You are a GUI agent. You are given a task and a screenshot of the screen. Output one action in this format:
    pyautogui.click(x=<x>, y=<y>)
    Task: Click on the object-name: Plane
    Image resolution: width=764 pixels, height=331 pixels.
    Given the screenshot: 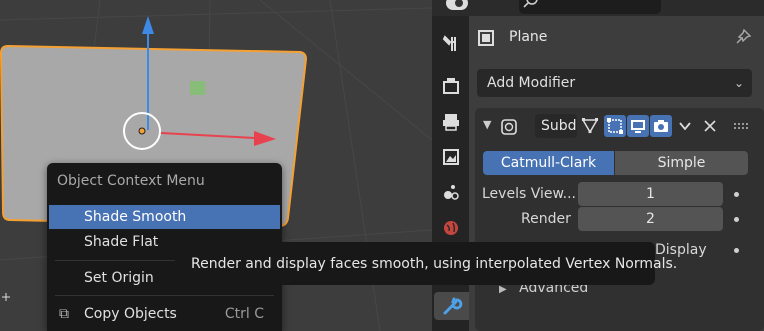 What is the action you would take?
    pyautogui.click(x=528, y=37)
    